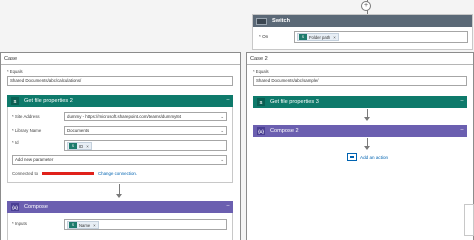 The width and height of the screenshot is (474, 240). What do you see at coordinates (120, 81) in the screenshot?
I see `equals-input: Shared Documents/abc/calculations/` at bounding box center [120, 81].